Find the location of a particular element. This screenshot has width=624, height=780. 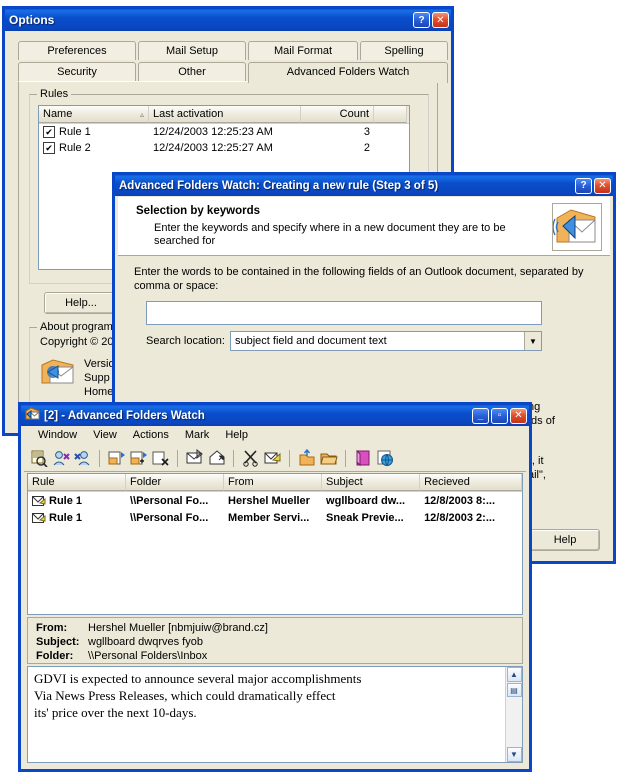

keywords-input is located at coordinates (344, 313).